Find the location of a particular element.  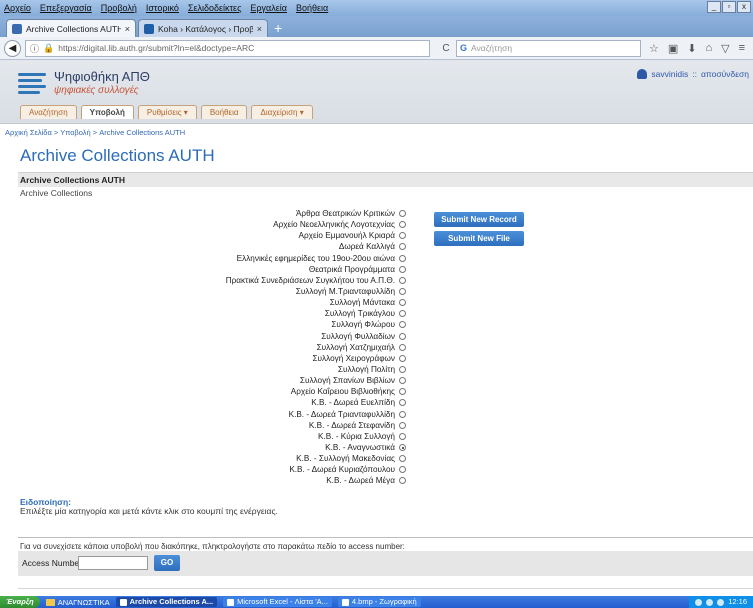

collection-option: Συλλογή Μ.Τριανταφυλλίδη is located at coordinates (351, 291).